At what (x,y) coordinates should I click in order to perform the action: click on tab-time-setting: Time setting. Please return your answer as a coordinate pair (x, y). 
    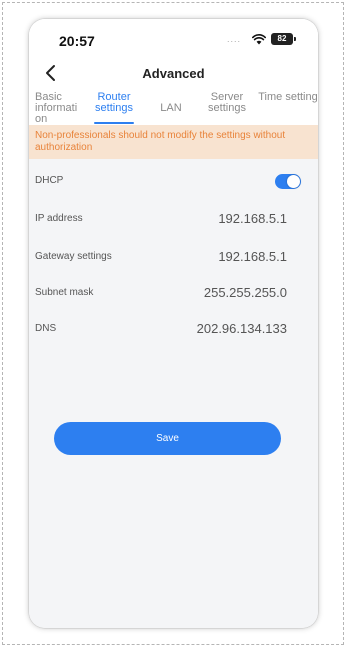
    Looking at the image, I should click on (288, 108).